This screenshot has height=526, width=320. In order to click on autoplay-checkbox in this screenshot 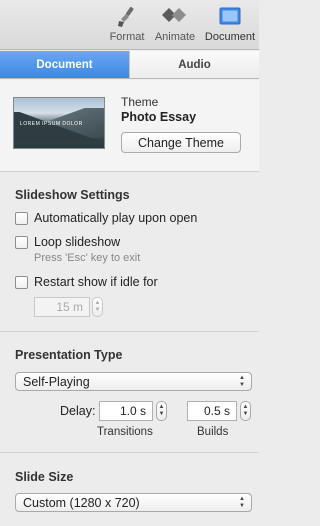, I will do `click(21, 218)`.